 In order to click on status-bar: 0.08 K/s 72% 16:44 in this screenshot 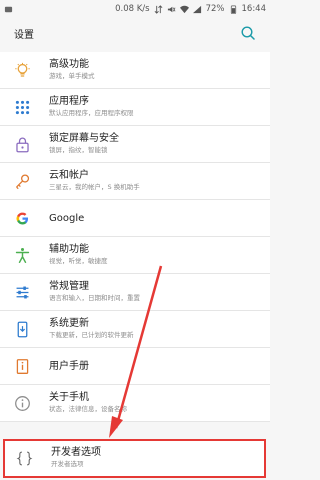, I will do `click(135, 9)`.